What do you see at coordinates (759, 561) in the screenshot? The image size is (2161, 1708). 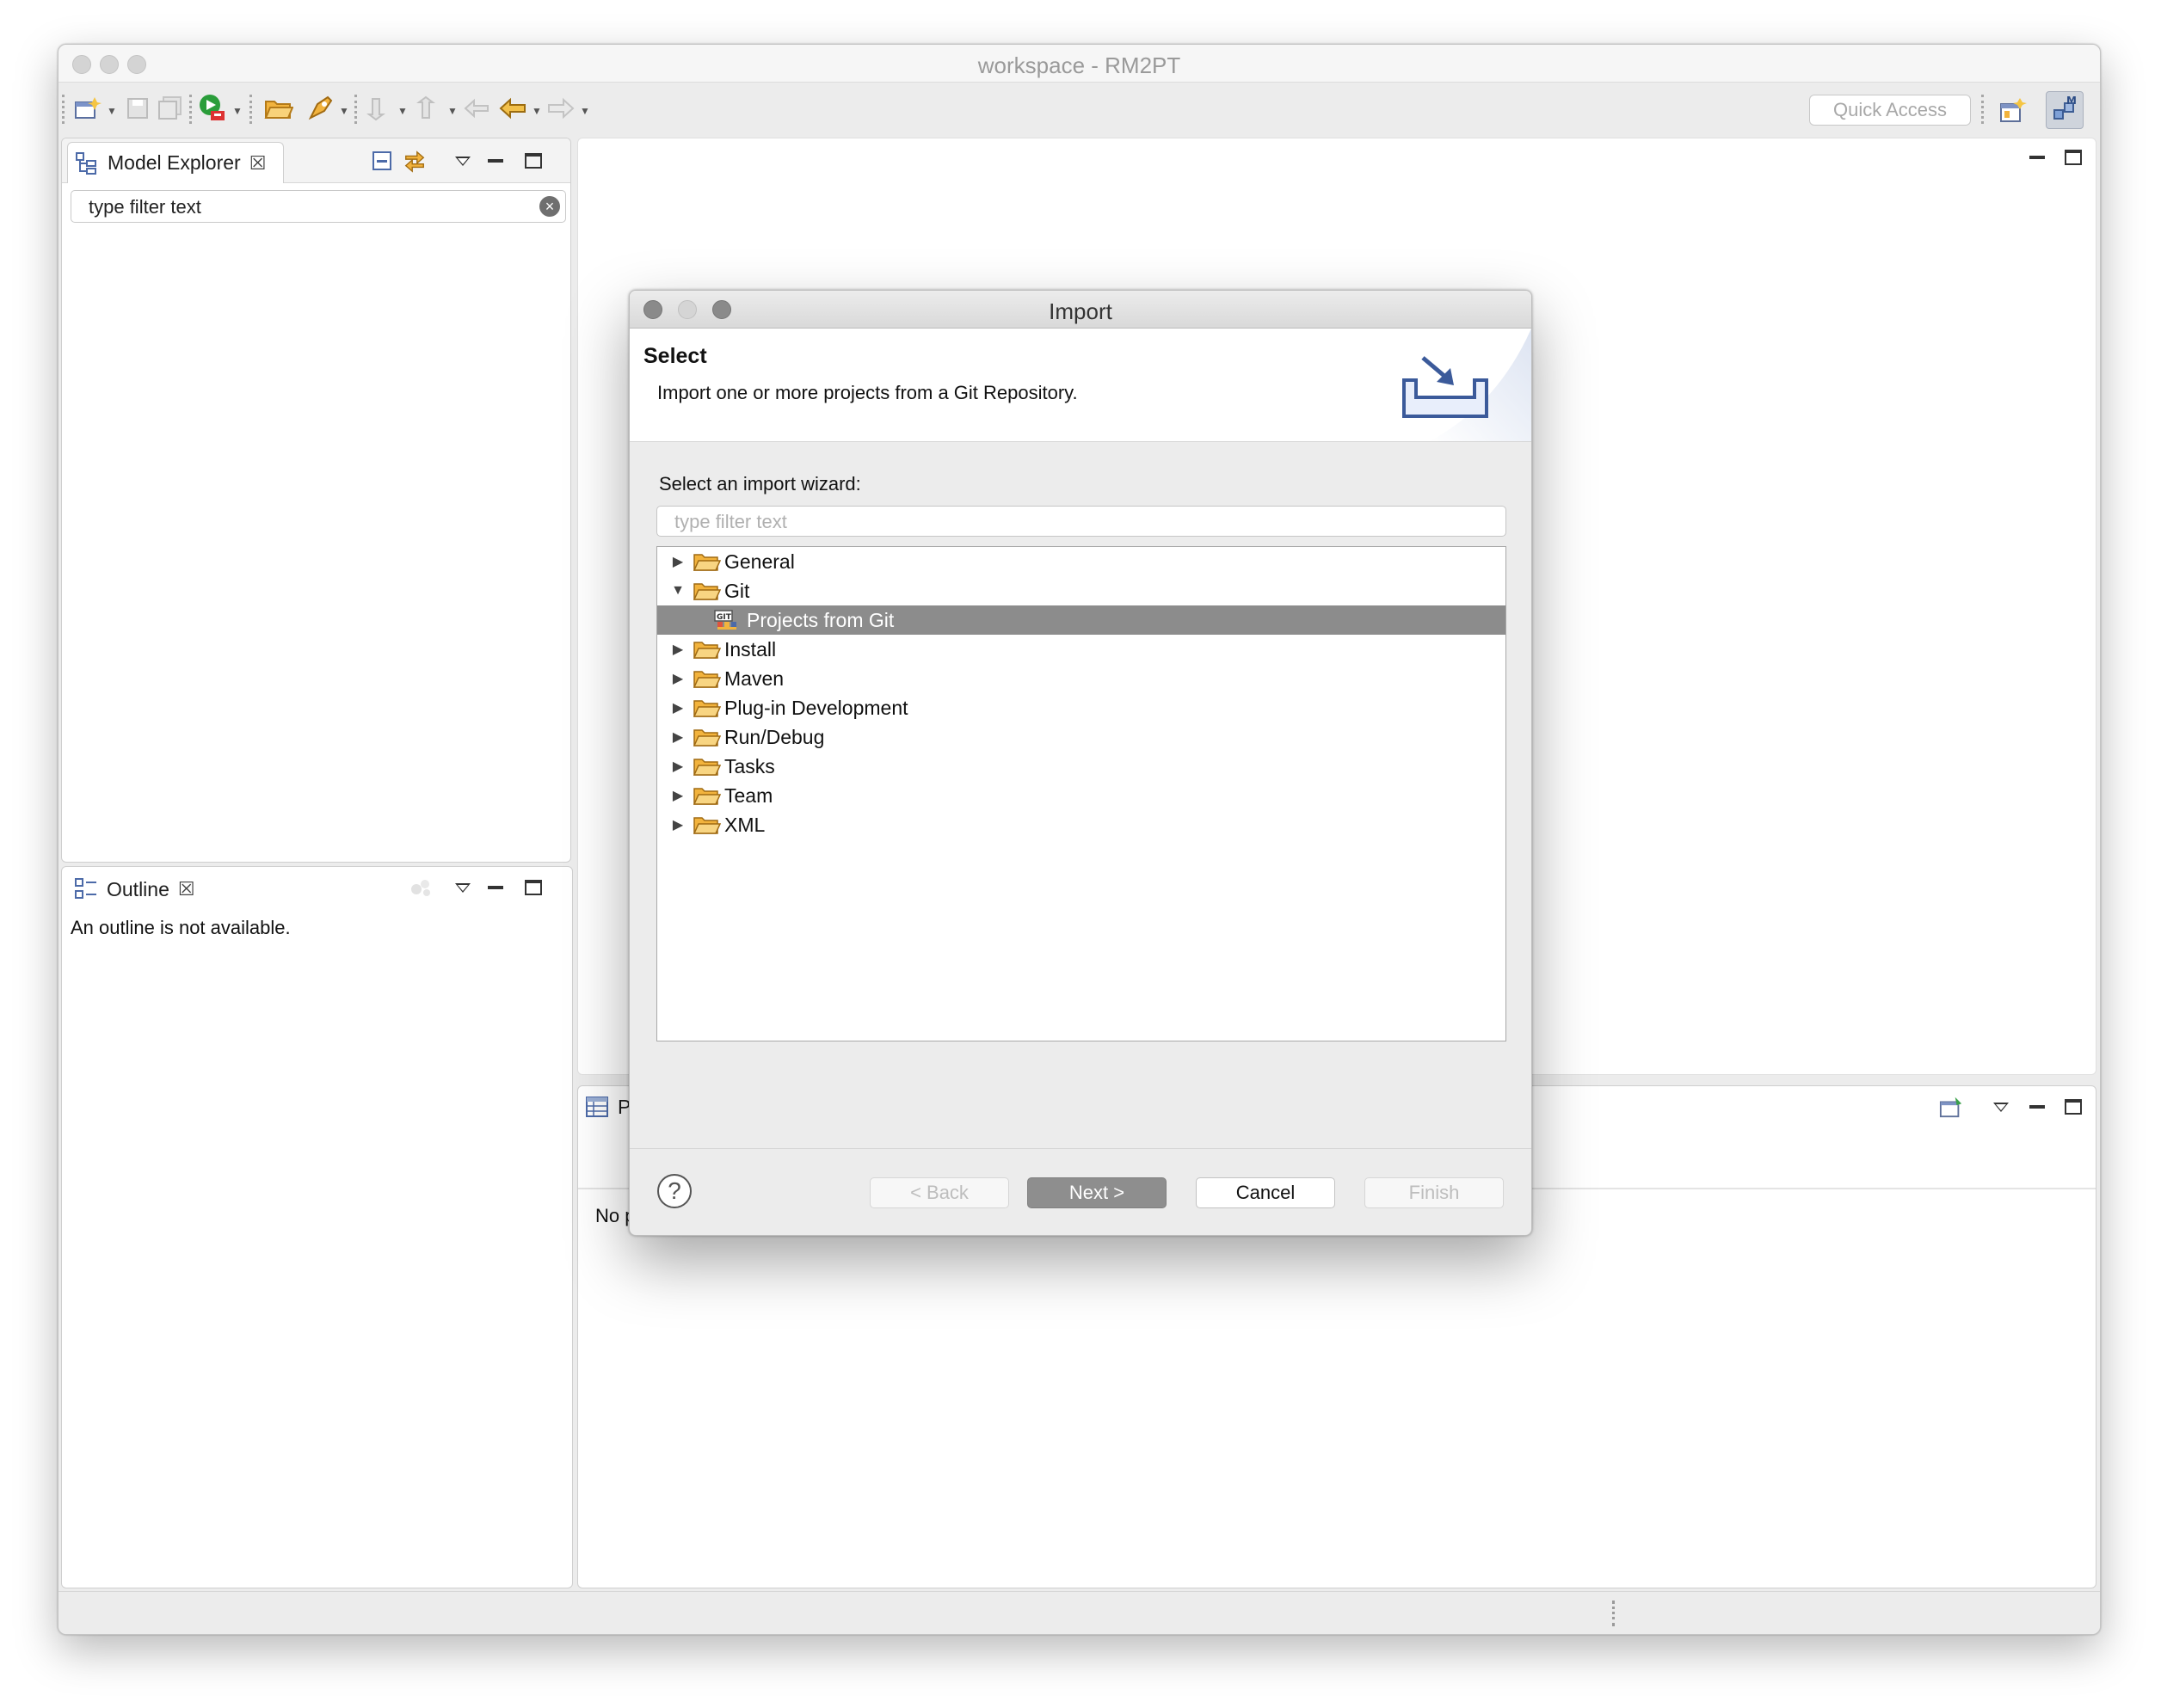 I see `tree-item-label: General` at bounding box center [759, 561].